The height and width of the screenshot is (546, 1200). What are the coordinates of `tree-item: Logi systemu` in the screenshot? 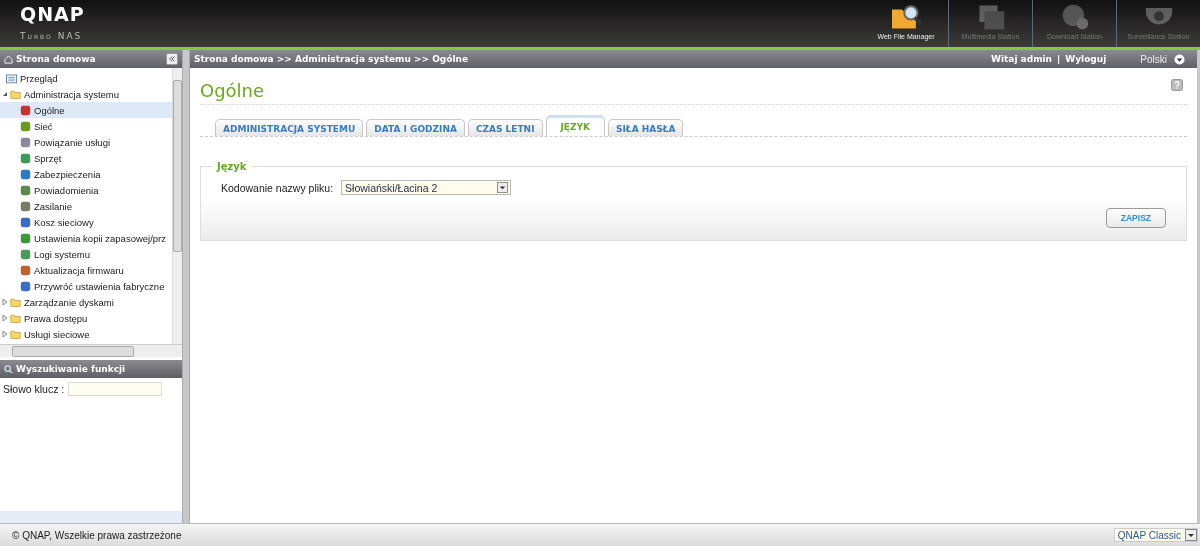 It's located at (86, 254).